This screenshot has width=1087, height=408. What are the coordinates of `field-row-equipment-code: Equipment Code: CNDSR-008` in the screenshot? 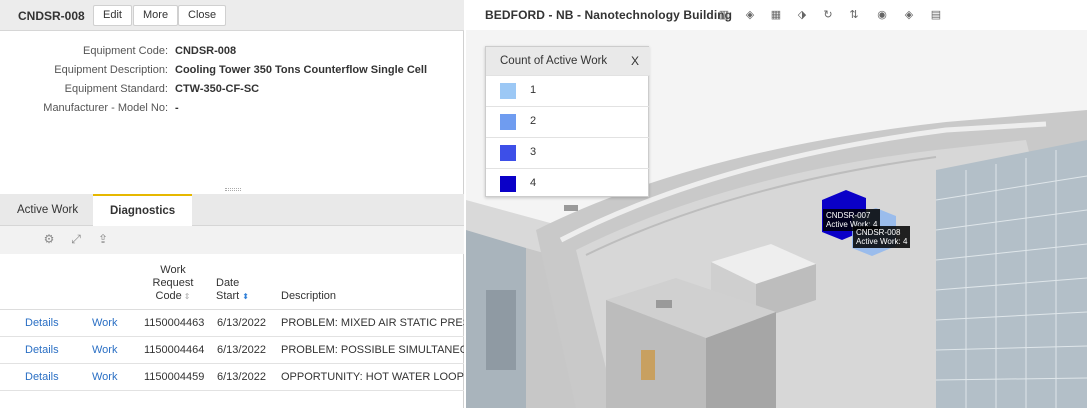 It's located at (232, 54).